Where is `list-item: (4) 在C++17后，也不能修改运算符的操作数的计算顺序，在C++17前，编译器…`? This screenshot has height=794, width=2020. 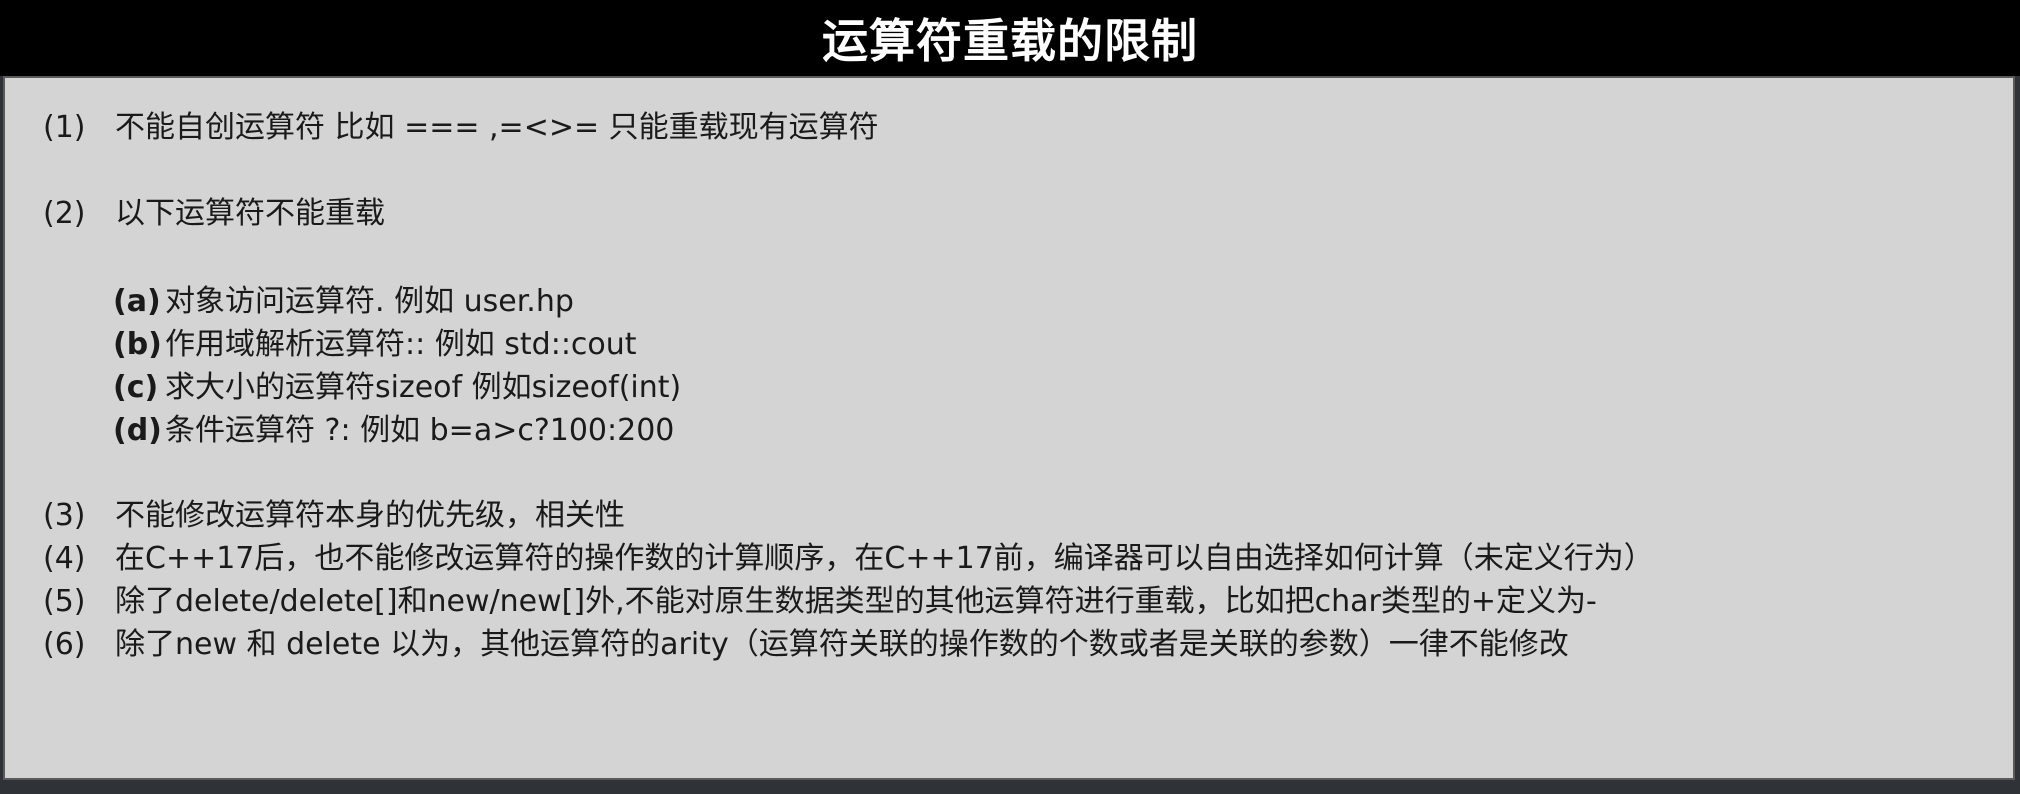
list-item: (4) 在C++17后，也不能修改运算符的操作数的计算顺序，在C++17前，编译器… is located at coordinates (848, 555).